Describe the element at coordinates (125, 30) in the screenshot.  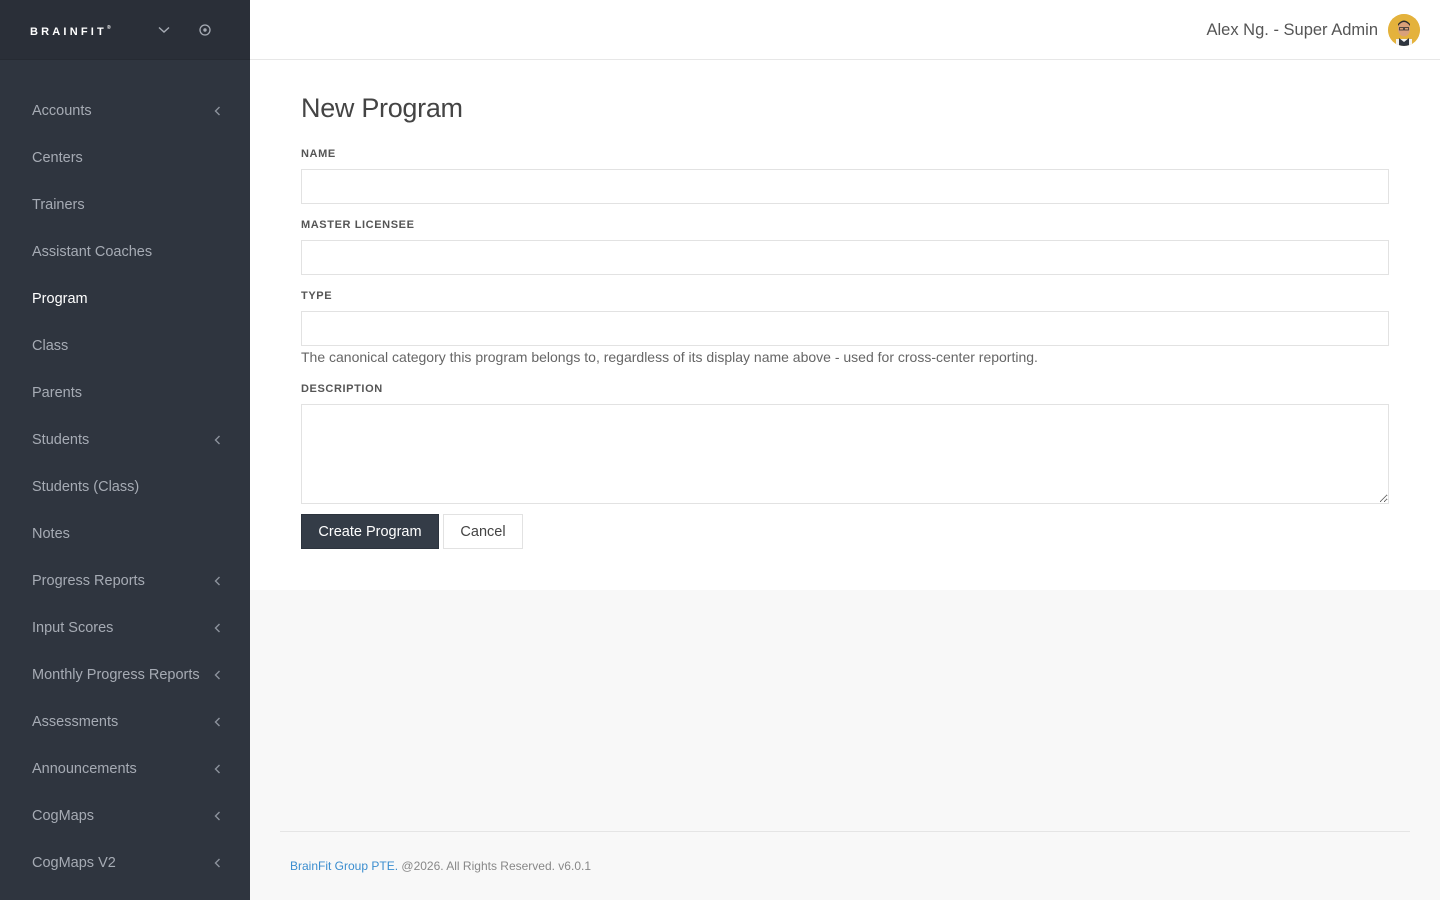
I see `sidebar-header: BRAINFIT®` at that location.